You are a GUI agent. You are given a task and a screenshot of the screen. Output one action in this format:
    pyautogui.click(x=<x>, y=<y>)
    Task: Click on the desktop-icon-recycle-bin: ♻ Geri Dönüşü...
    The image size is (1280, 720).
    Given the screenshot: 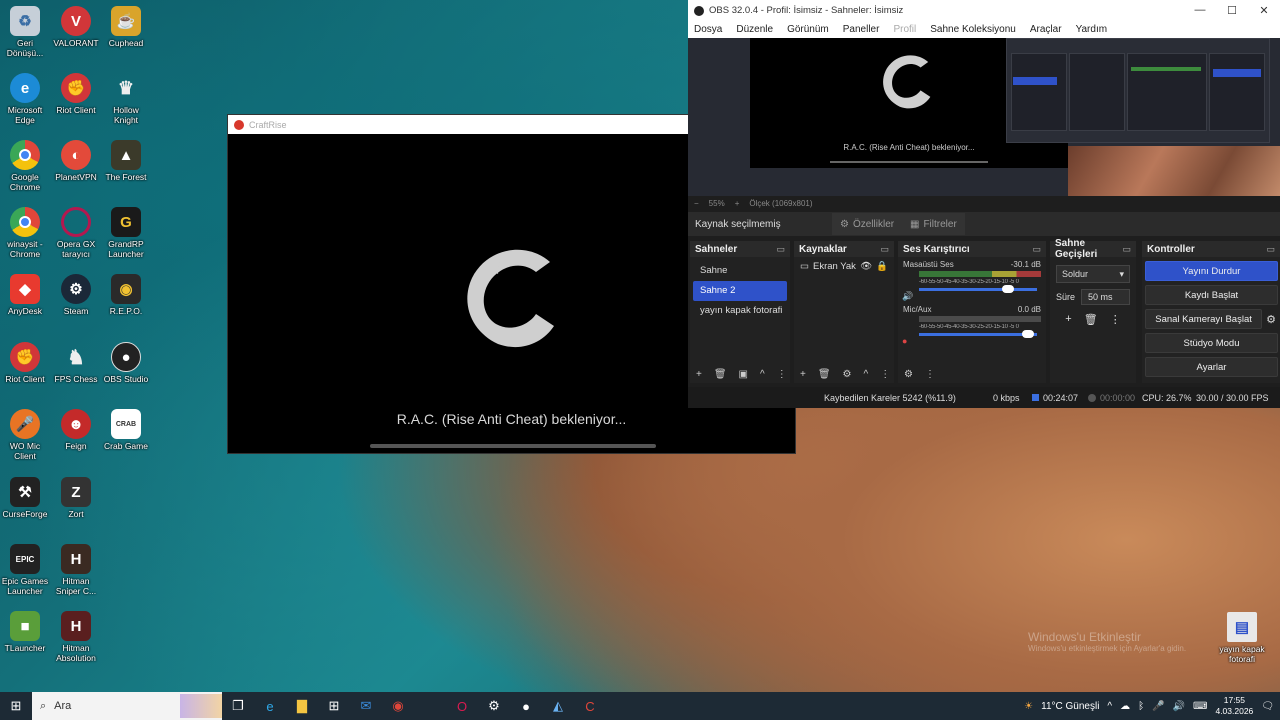 What is the action you would take?
    pyautogui.click(x=25, y=36)
    